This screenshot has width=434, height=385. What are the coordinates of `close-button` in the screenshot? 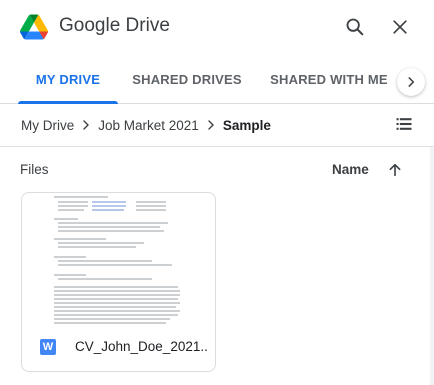 It's located at (400, 27).